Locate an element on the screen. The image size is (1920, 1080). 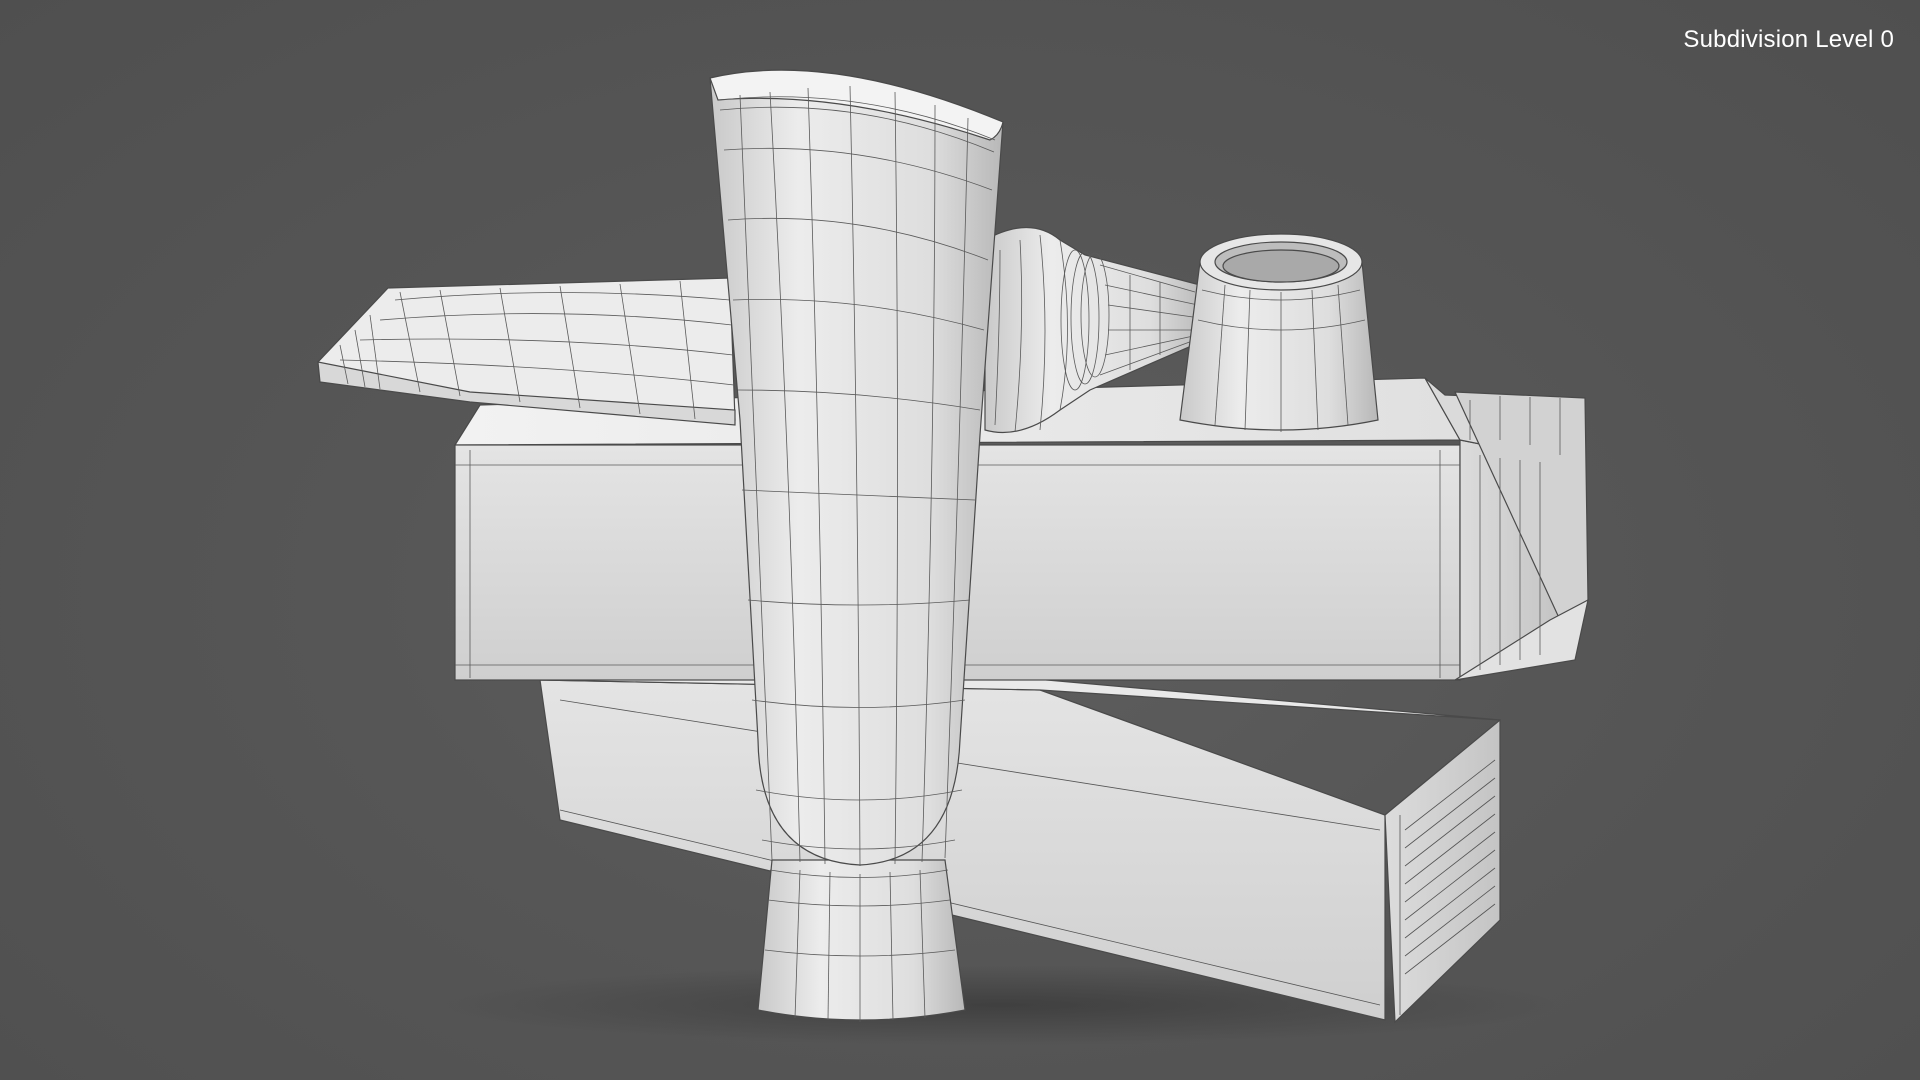
subdivision-level-label: Subdivision Level 0 is located at coordinates (1788, 39).